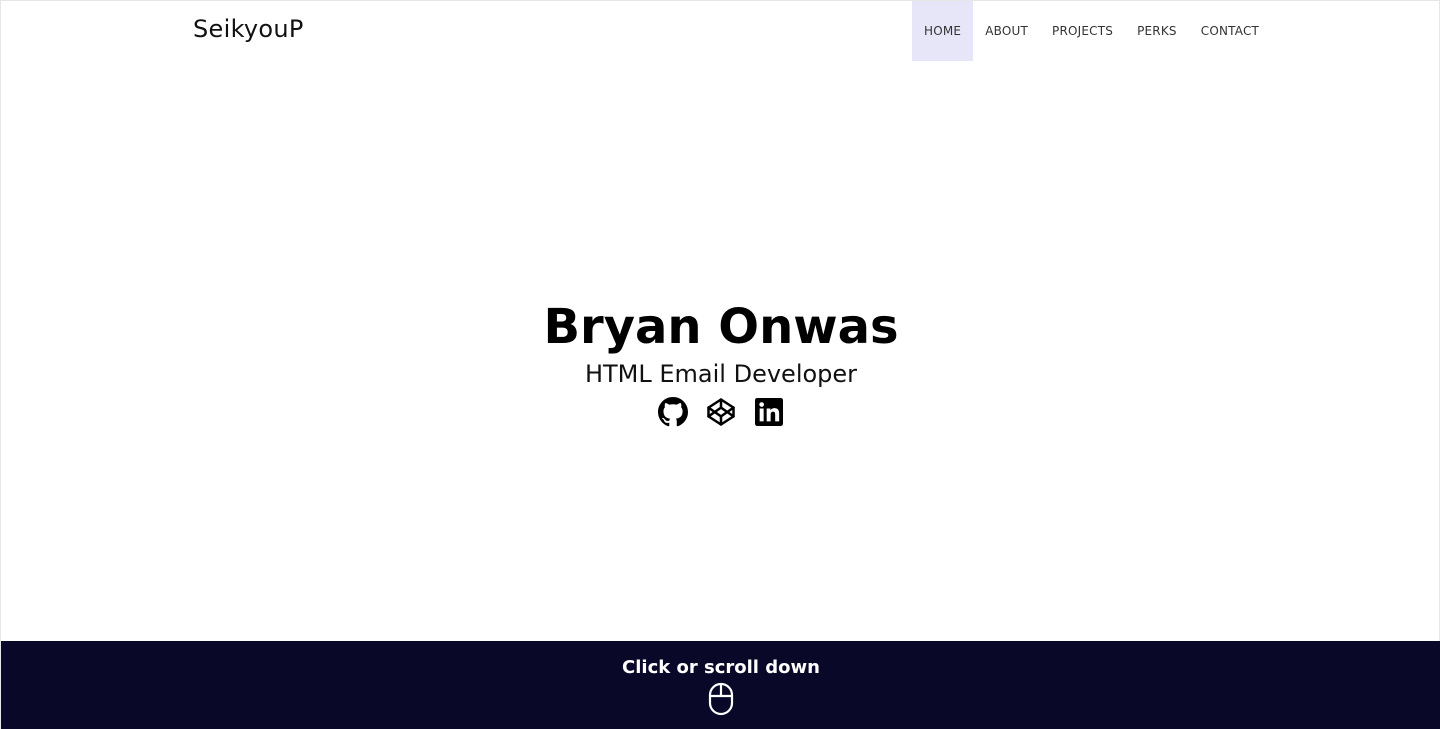  What do you see at coordinates (1230, 31) in the screenshot?
I see `nav-contact: CONTACT` at bounding box center [1230, 31].